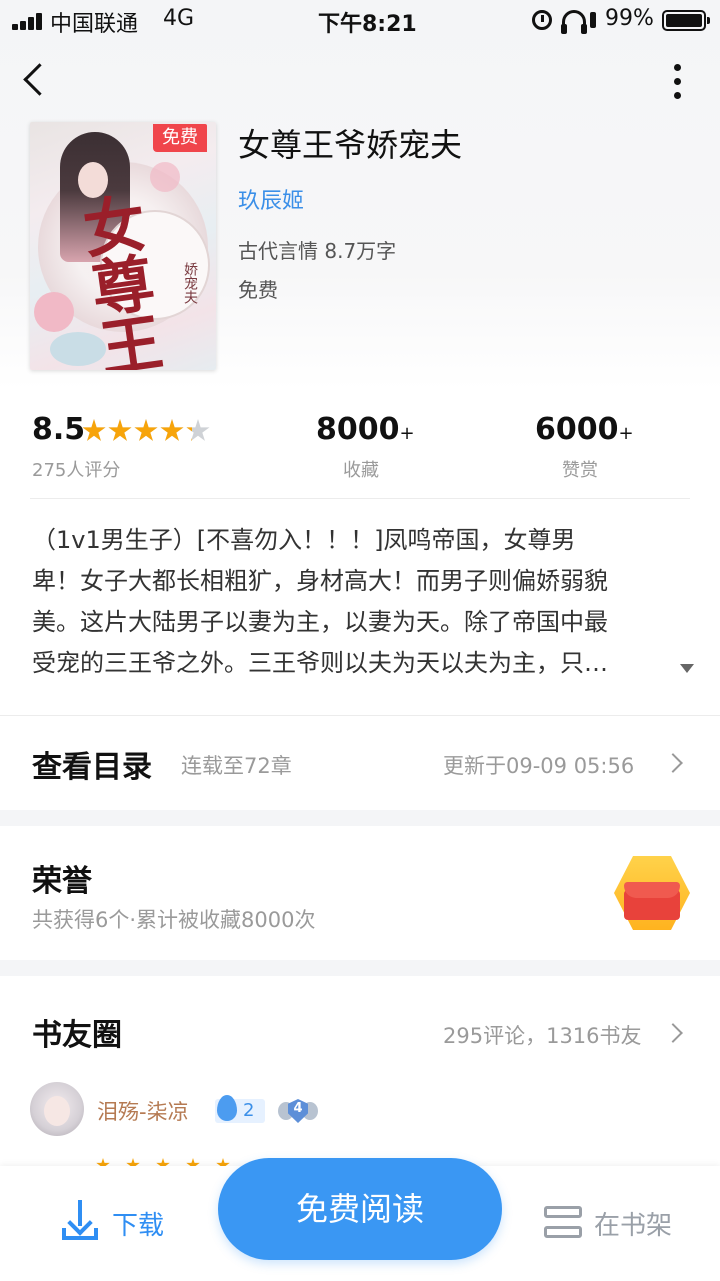 This screenshot has width=720, height=1281. I want to click on comment-username: 泪殇-柒凉, so click(143, 1111).